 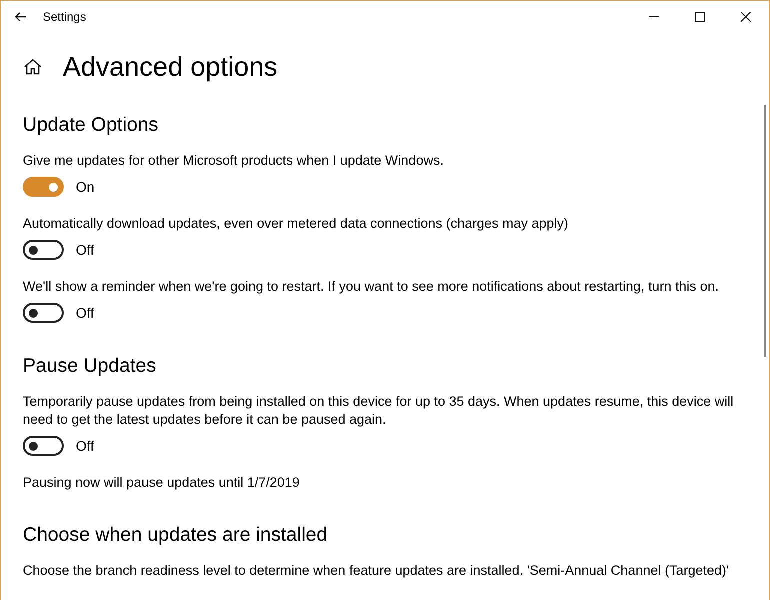 I want to click on back-arrow-icon, so click(x=21, y=17).